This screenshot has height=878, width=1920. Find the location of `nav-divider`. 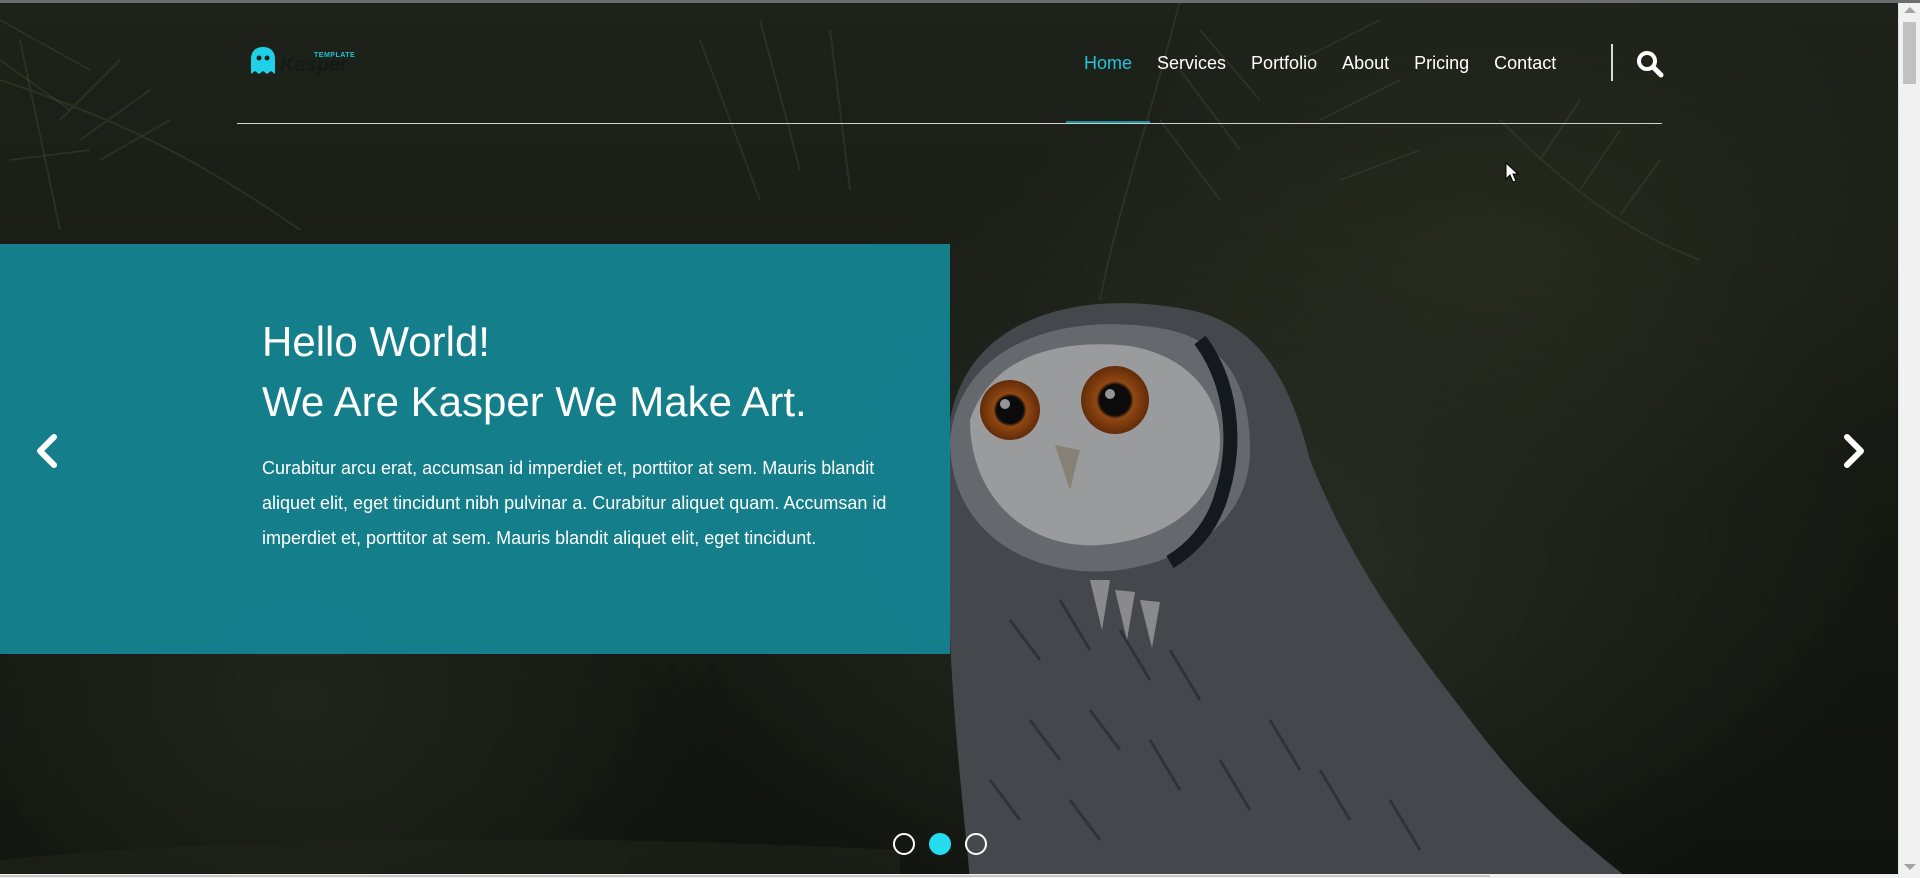

nav-divider is located at coordinates (1612, 62).